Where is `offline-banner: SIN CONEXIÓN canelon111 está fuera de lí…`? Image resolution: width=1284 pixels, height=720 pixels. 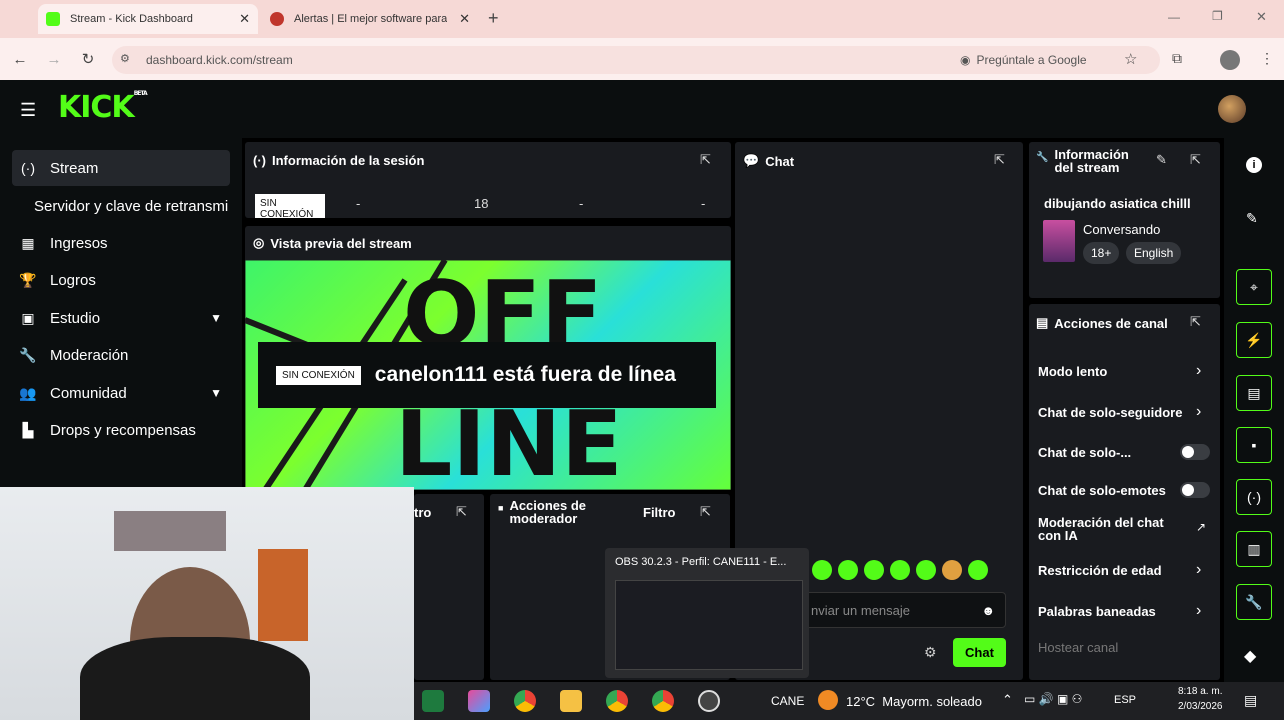 offline-banner: SIN CONEXIÓN canelon111 está fuera de lí… is located at coordinates (487, 375).